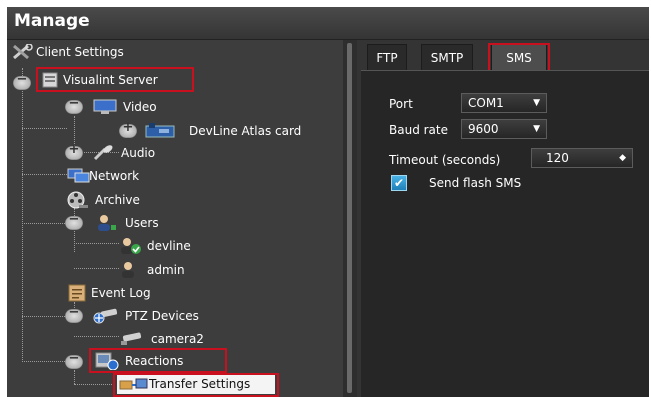 The width and height of the screenshot is (651, 397). What do you see at coordinates (78, 175) in the screenshot?
I see `network-icon` at bounding box center [78, 175].